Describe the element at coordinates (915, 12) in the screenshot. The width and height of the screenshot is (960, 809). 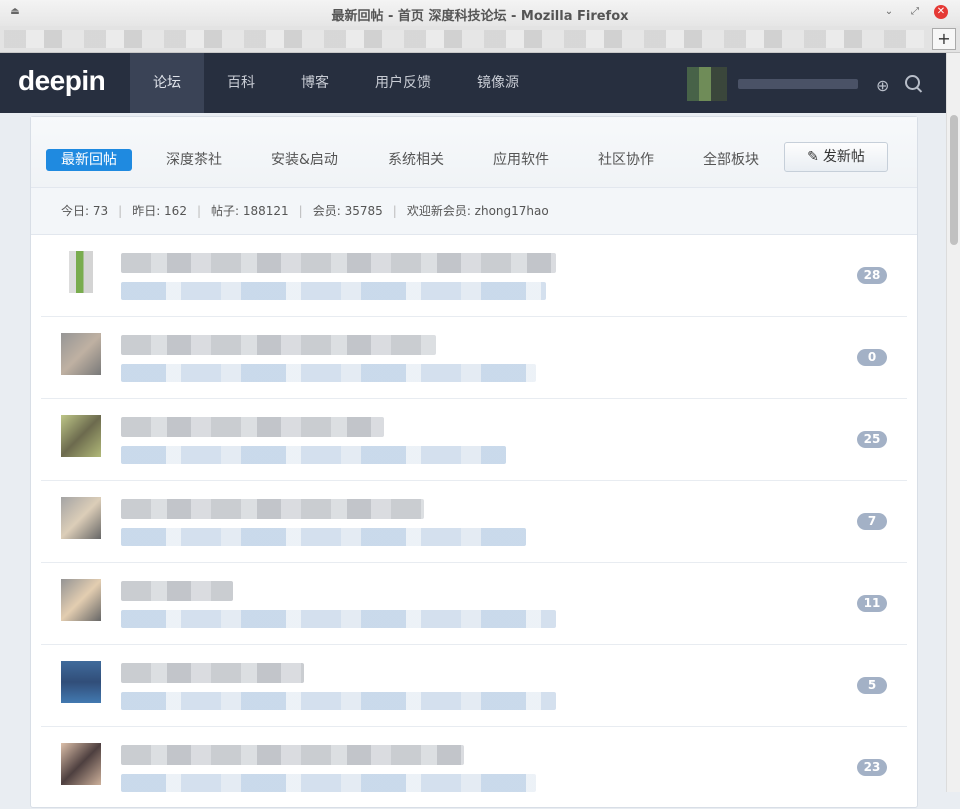
I see `maximize-icon: ⤢` at that location.